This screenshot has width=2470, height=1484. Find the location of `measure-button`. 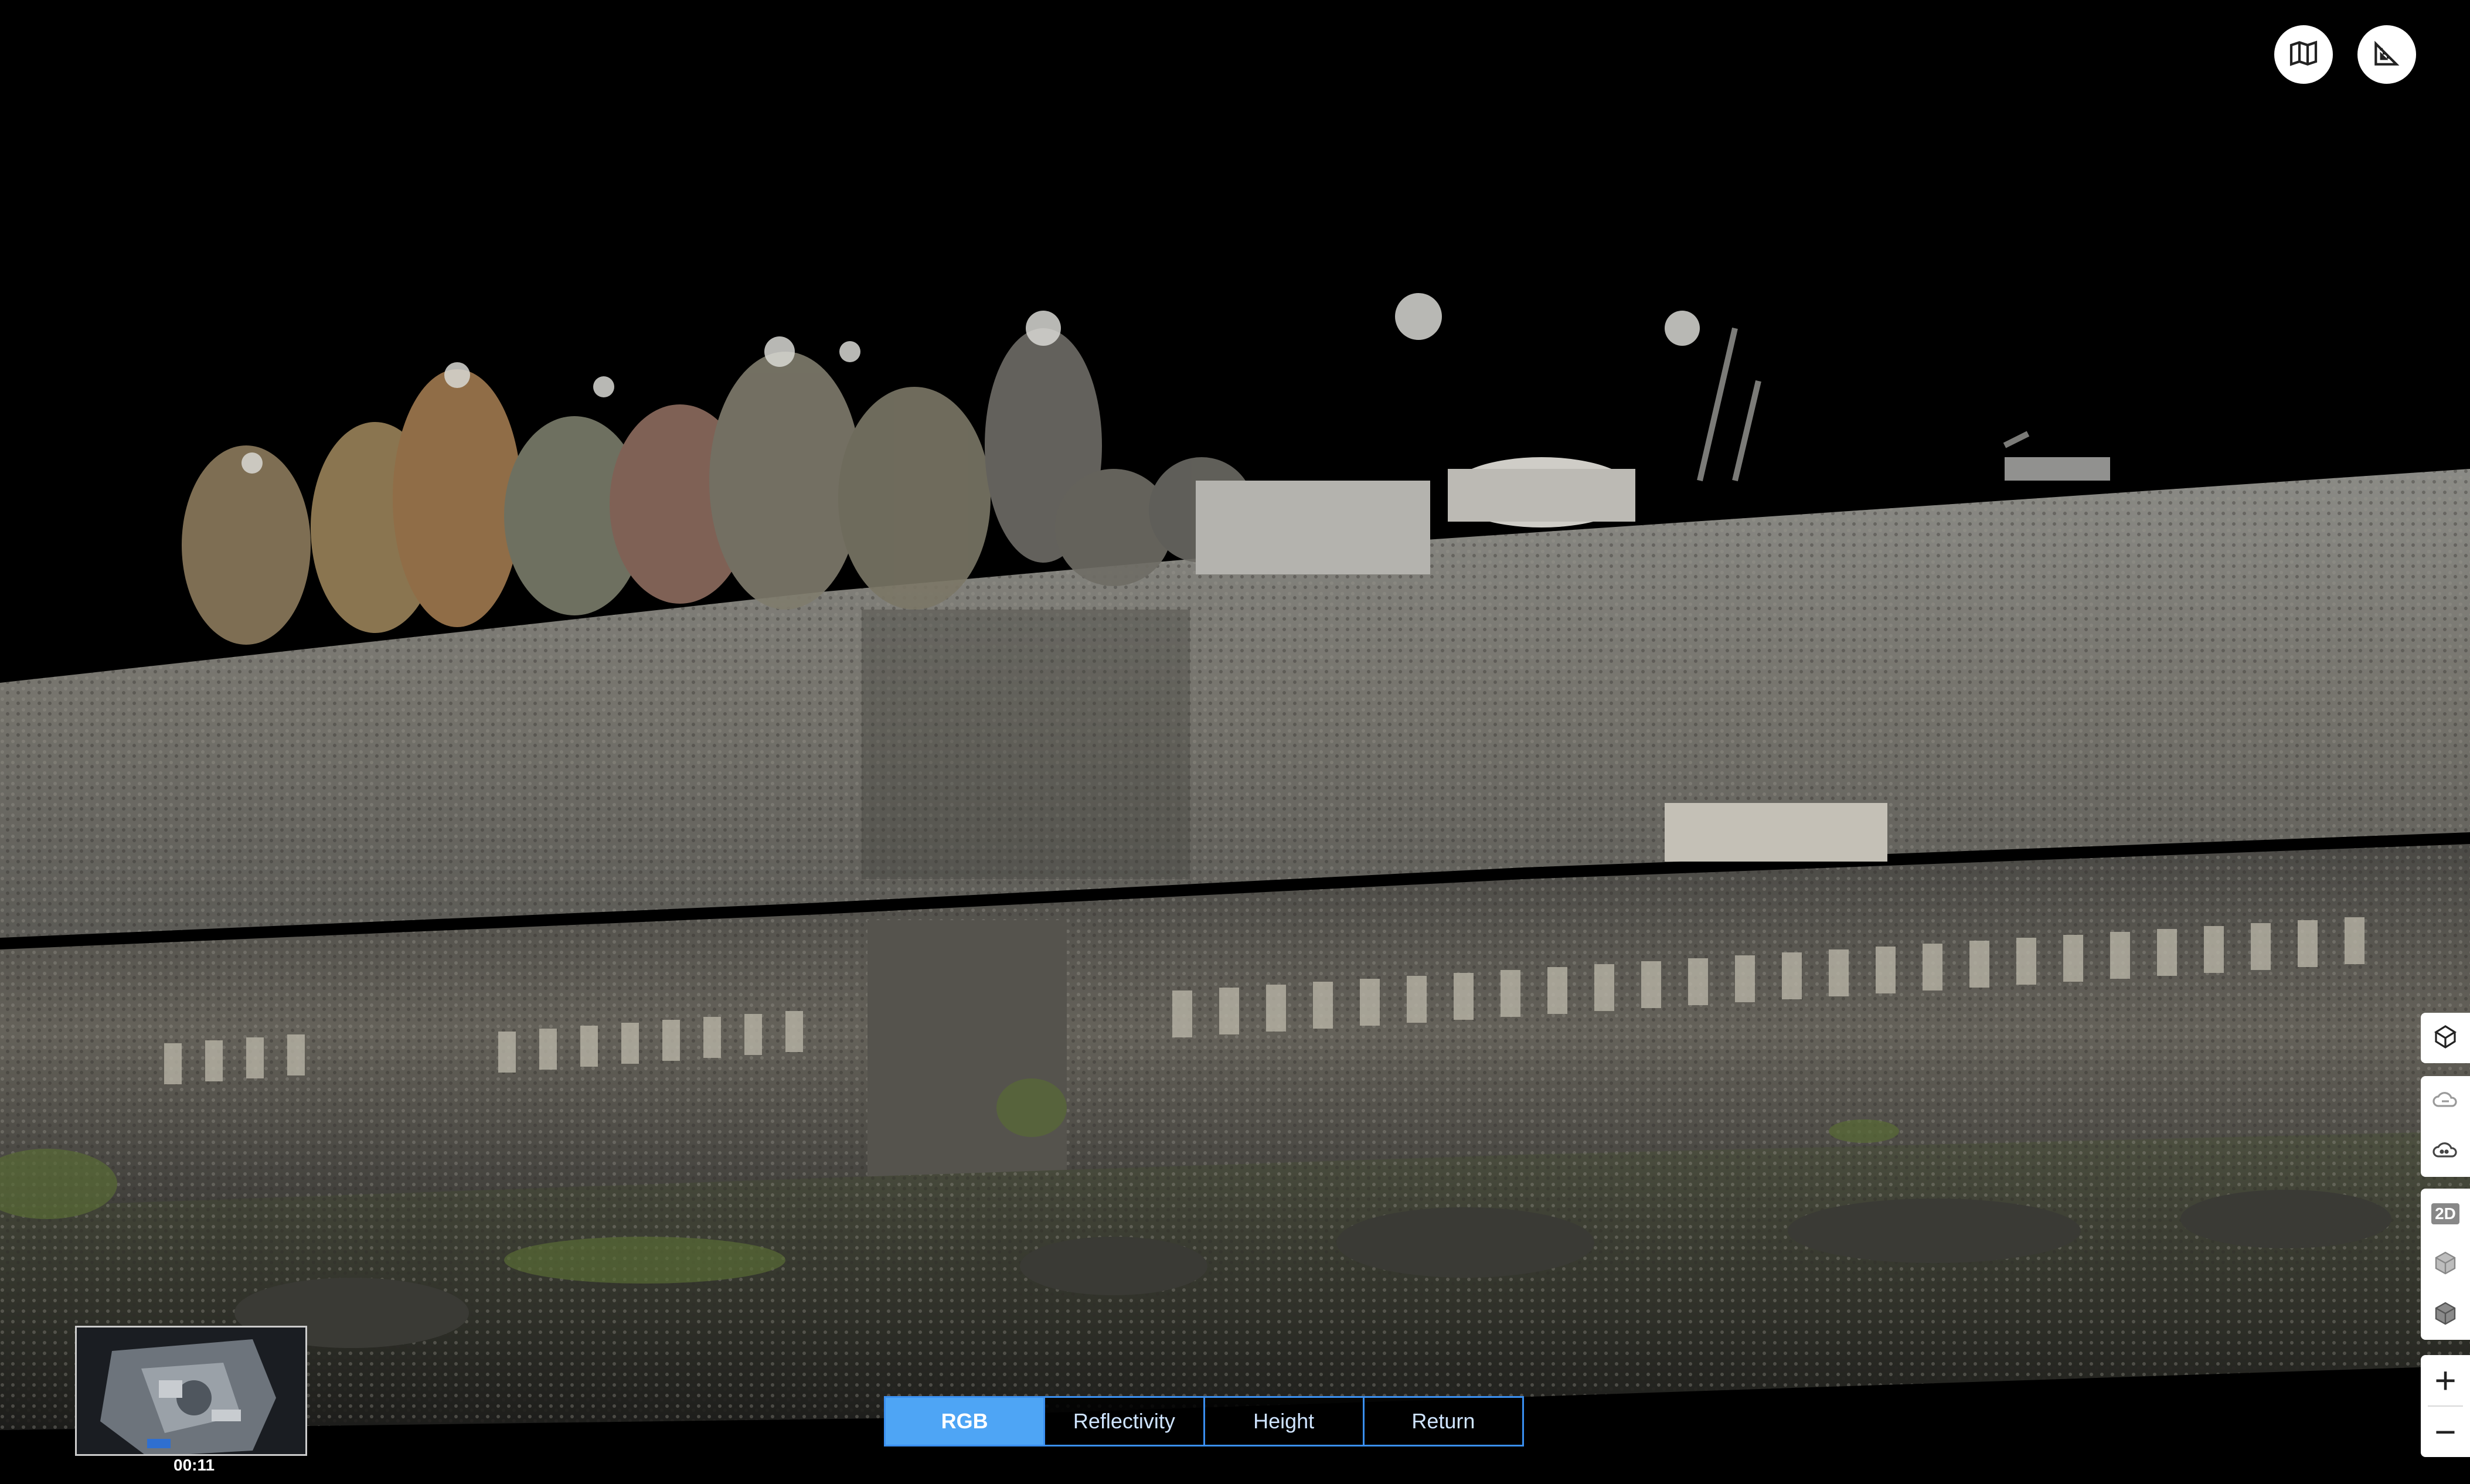

measure-button is located at coordinates (2386, 54).